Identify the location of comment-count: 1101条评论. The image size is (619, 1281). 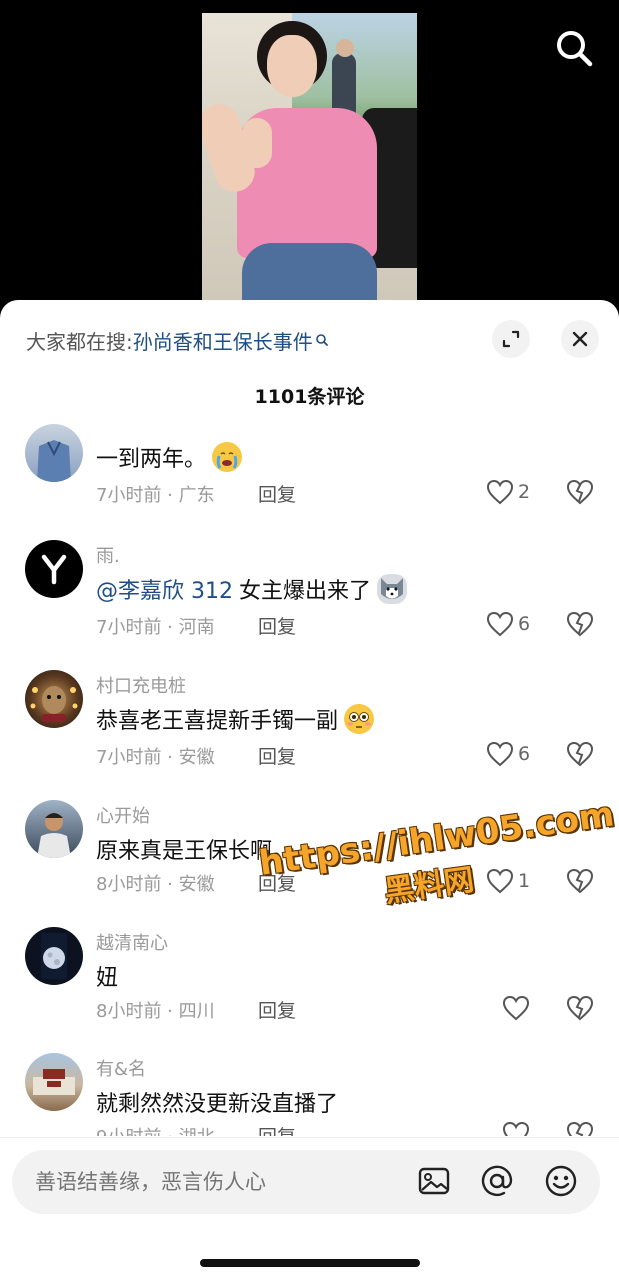
(309, 397).